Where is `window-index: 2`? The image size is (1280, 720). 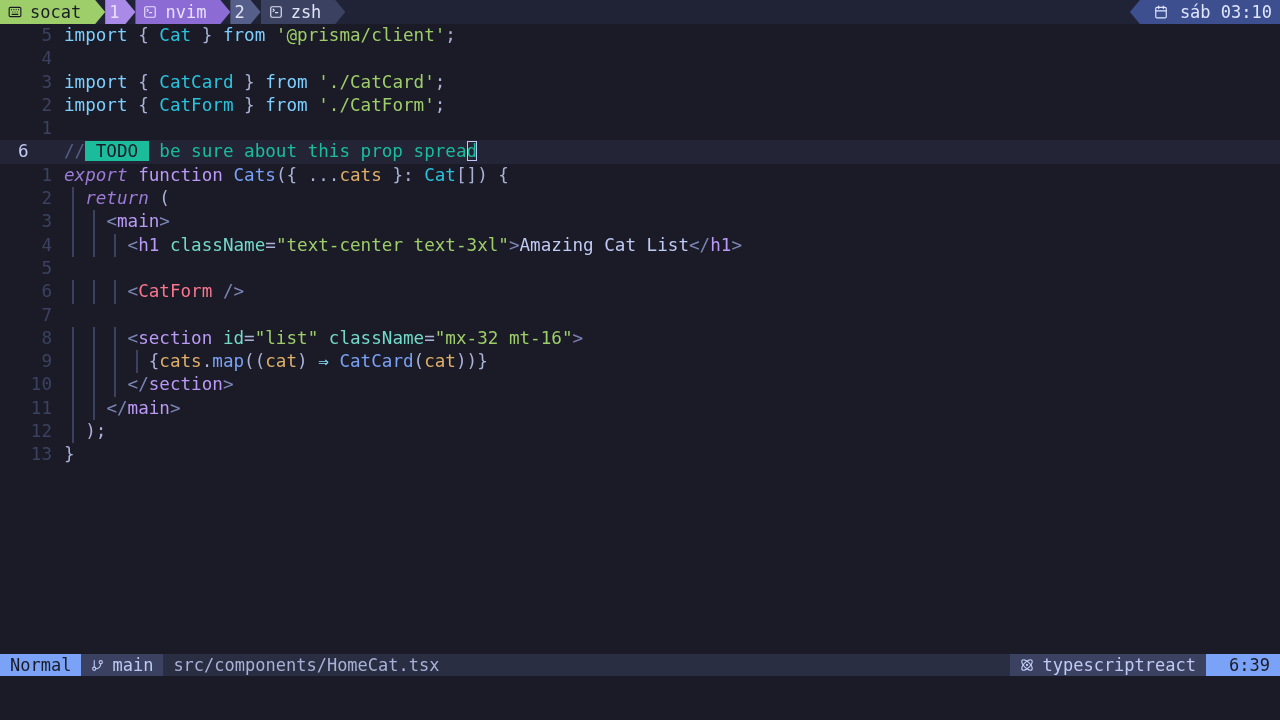
window-index: 2 is located at coordinates (245, 12).